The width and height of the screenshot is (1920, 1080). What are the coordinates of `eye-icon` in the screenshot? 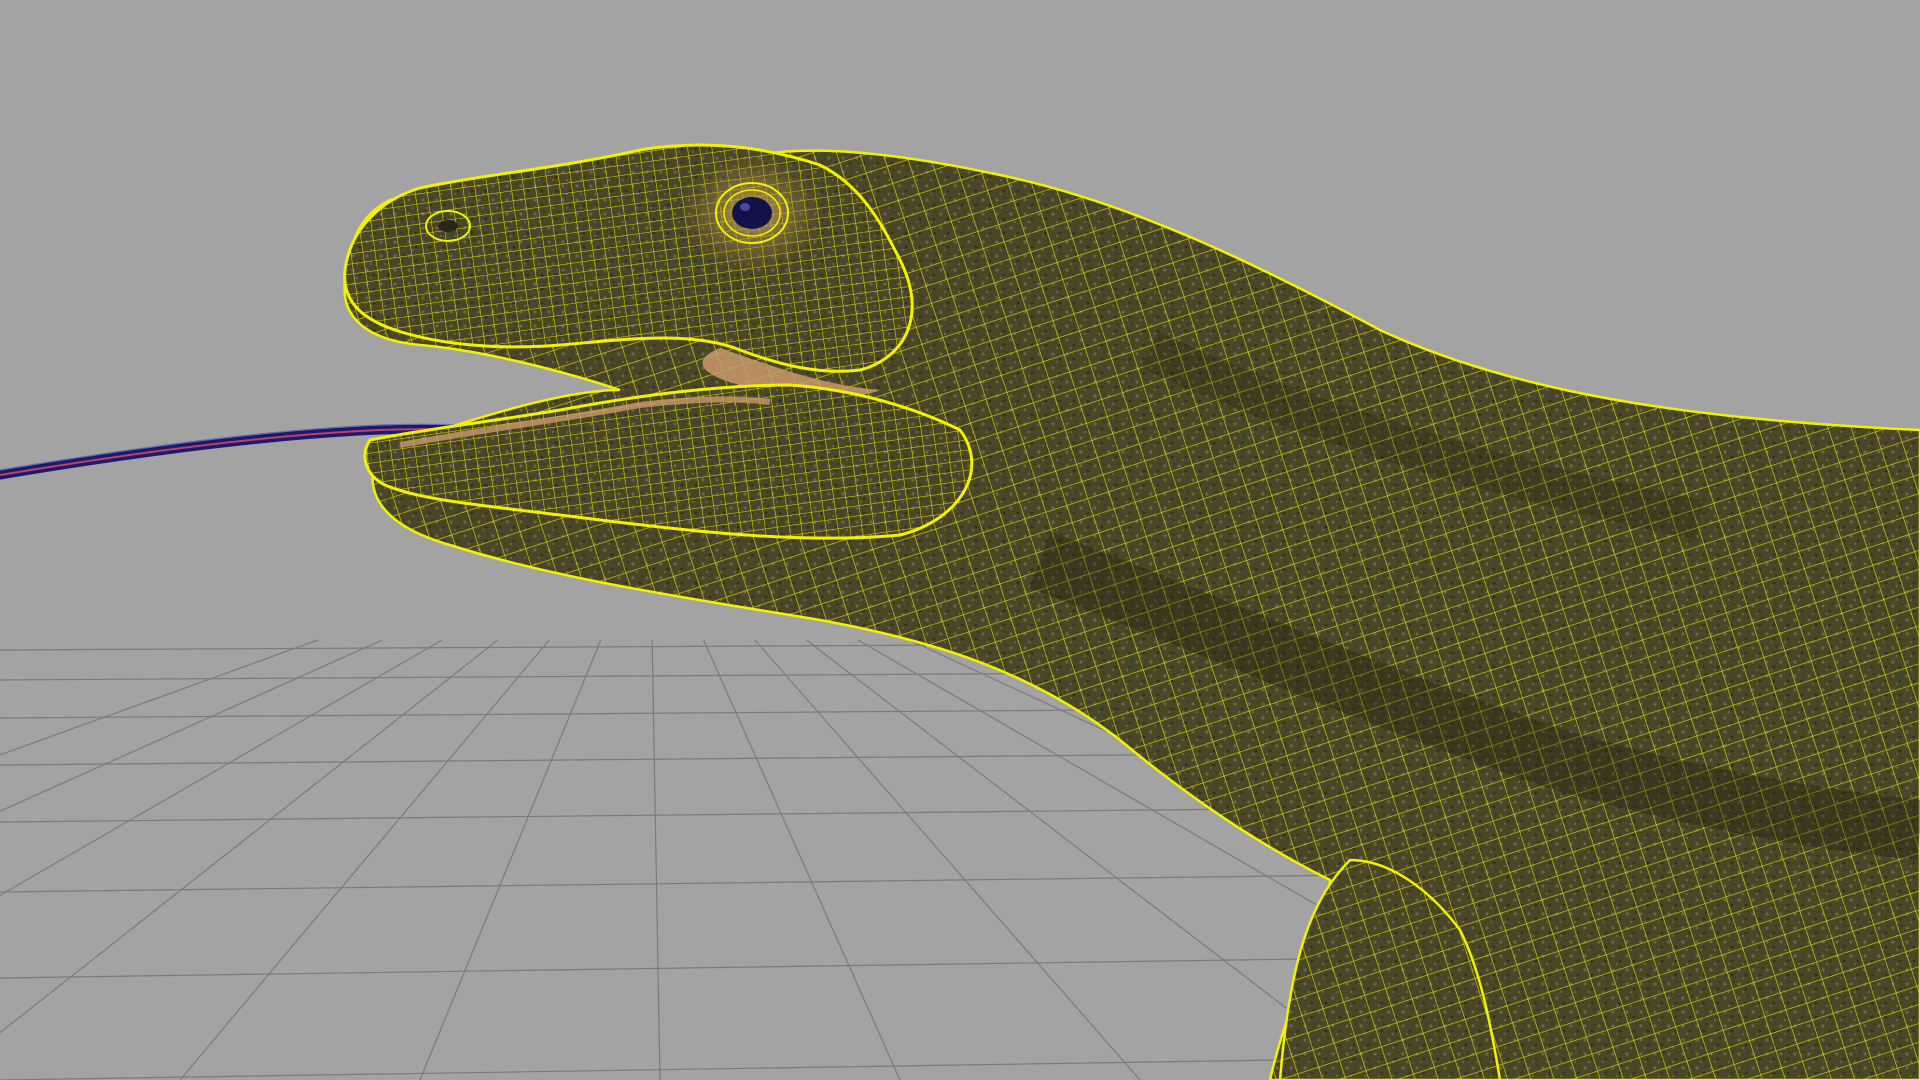 It's located at (752, 213).